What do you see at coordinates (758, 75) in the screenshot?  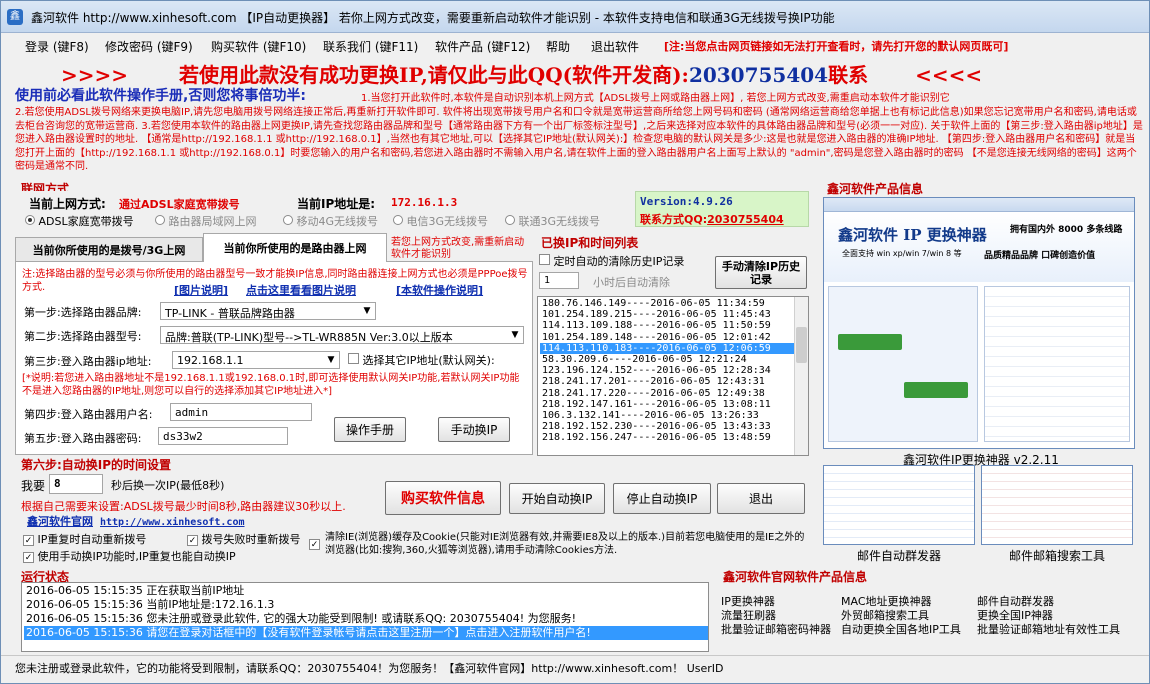 I see `banner-qq: 2030755404` at bounding box center [758, 75].